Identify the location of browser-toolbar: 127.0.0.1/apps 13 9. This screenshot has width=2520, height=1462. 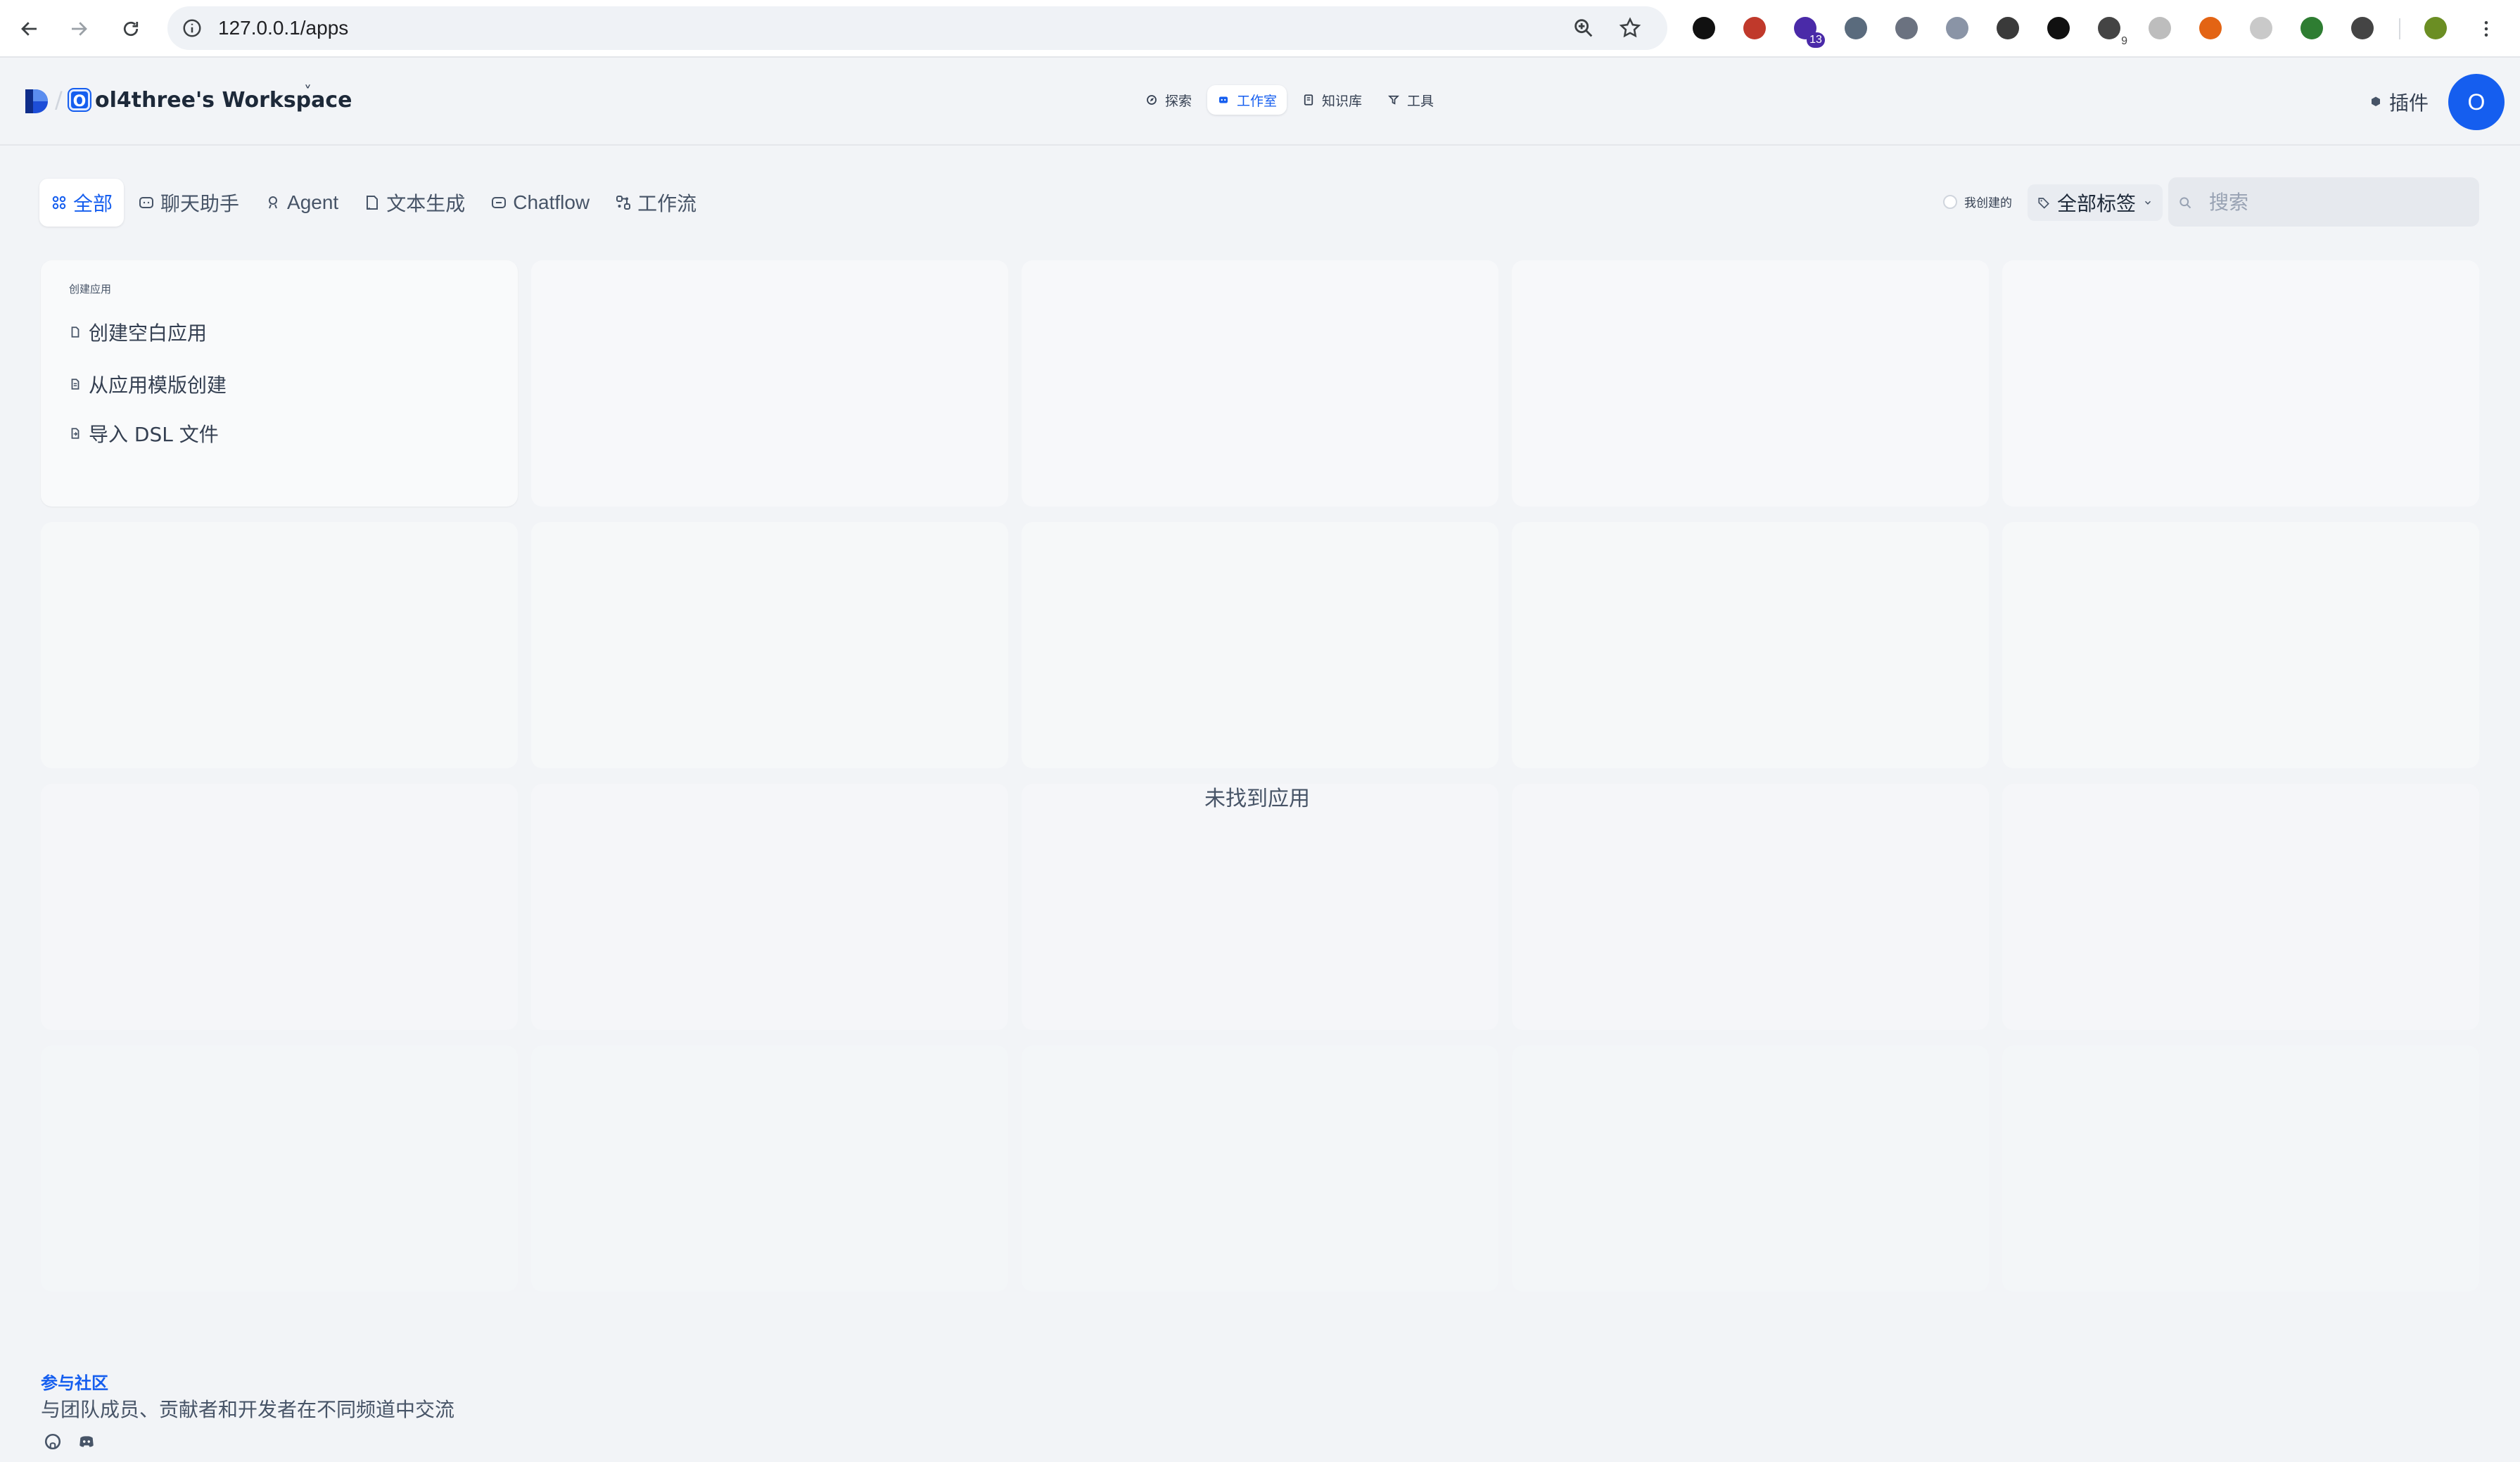
(1260, 29).